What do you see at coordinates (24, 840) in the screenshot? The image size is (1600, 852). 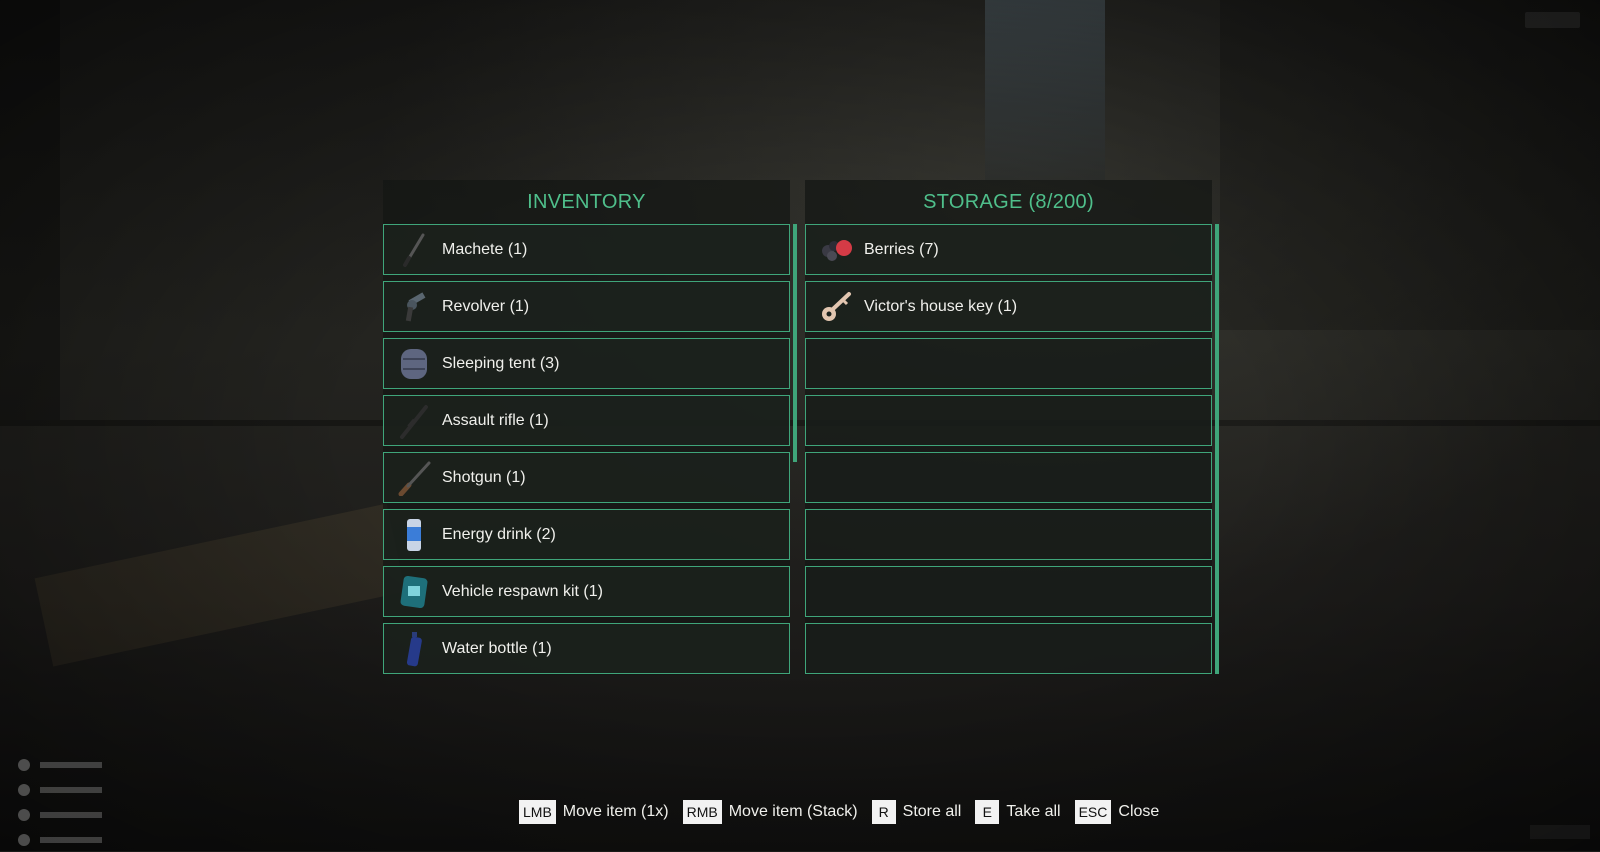 I see `stamina-icon` at bounding box center [24, 840].